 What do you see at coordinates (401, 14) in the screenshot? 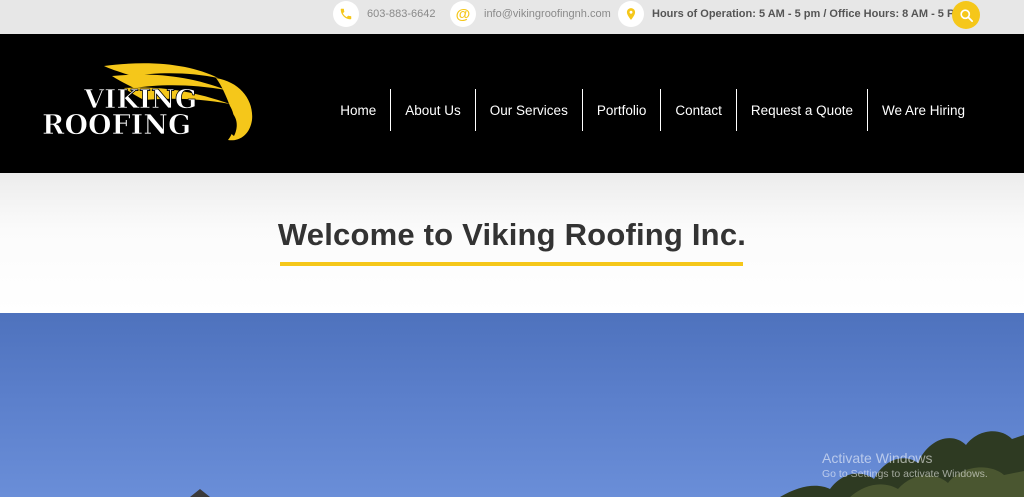
I see `phone-number: 603-883-6642` at bounding box center [401, 14].